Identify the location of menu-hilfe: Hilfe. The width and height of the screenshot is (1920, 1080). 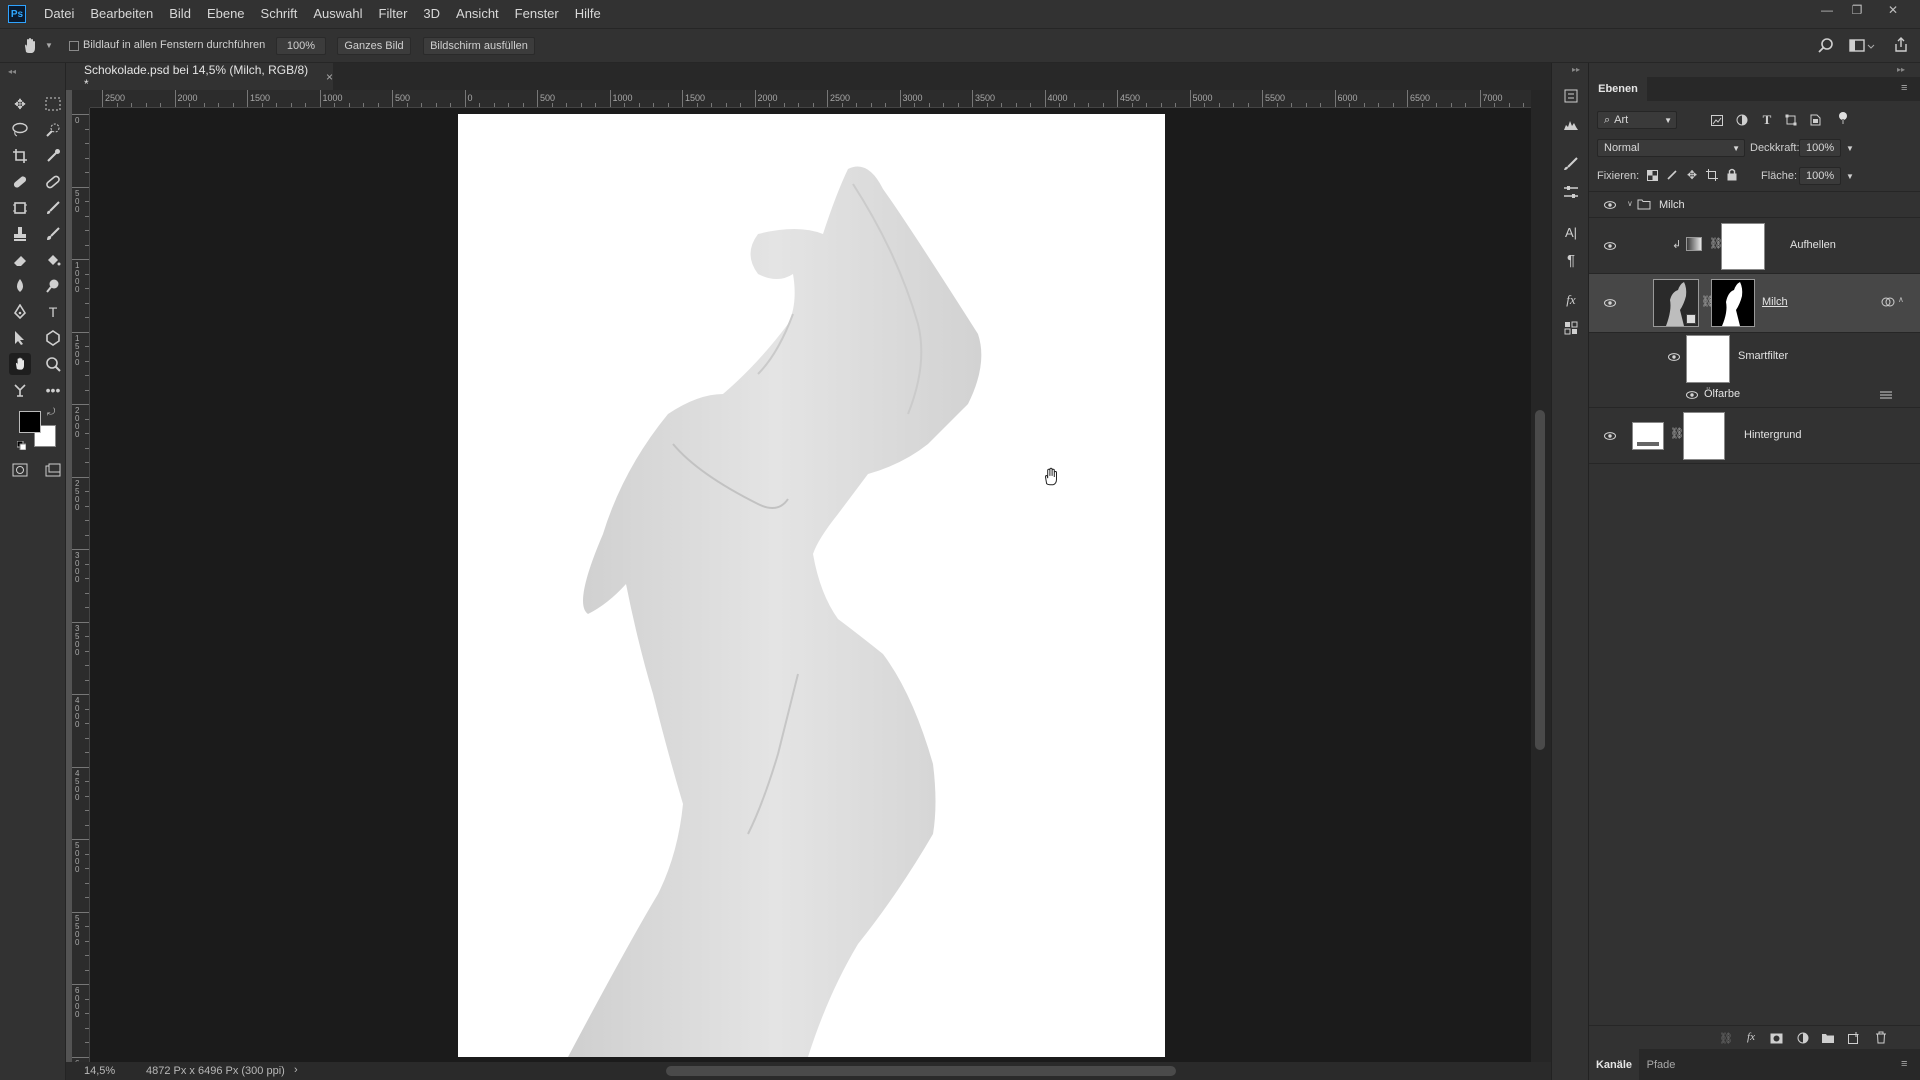
(588, 14).